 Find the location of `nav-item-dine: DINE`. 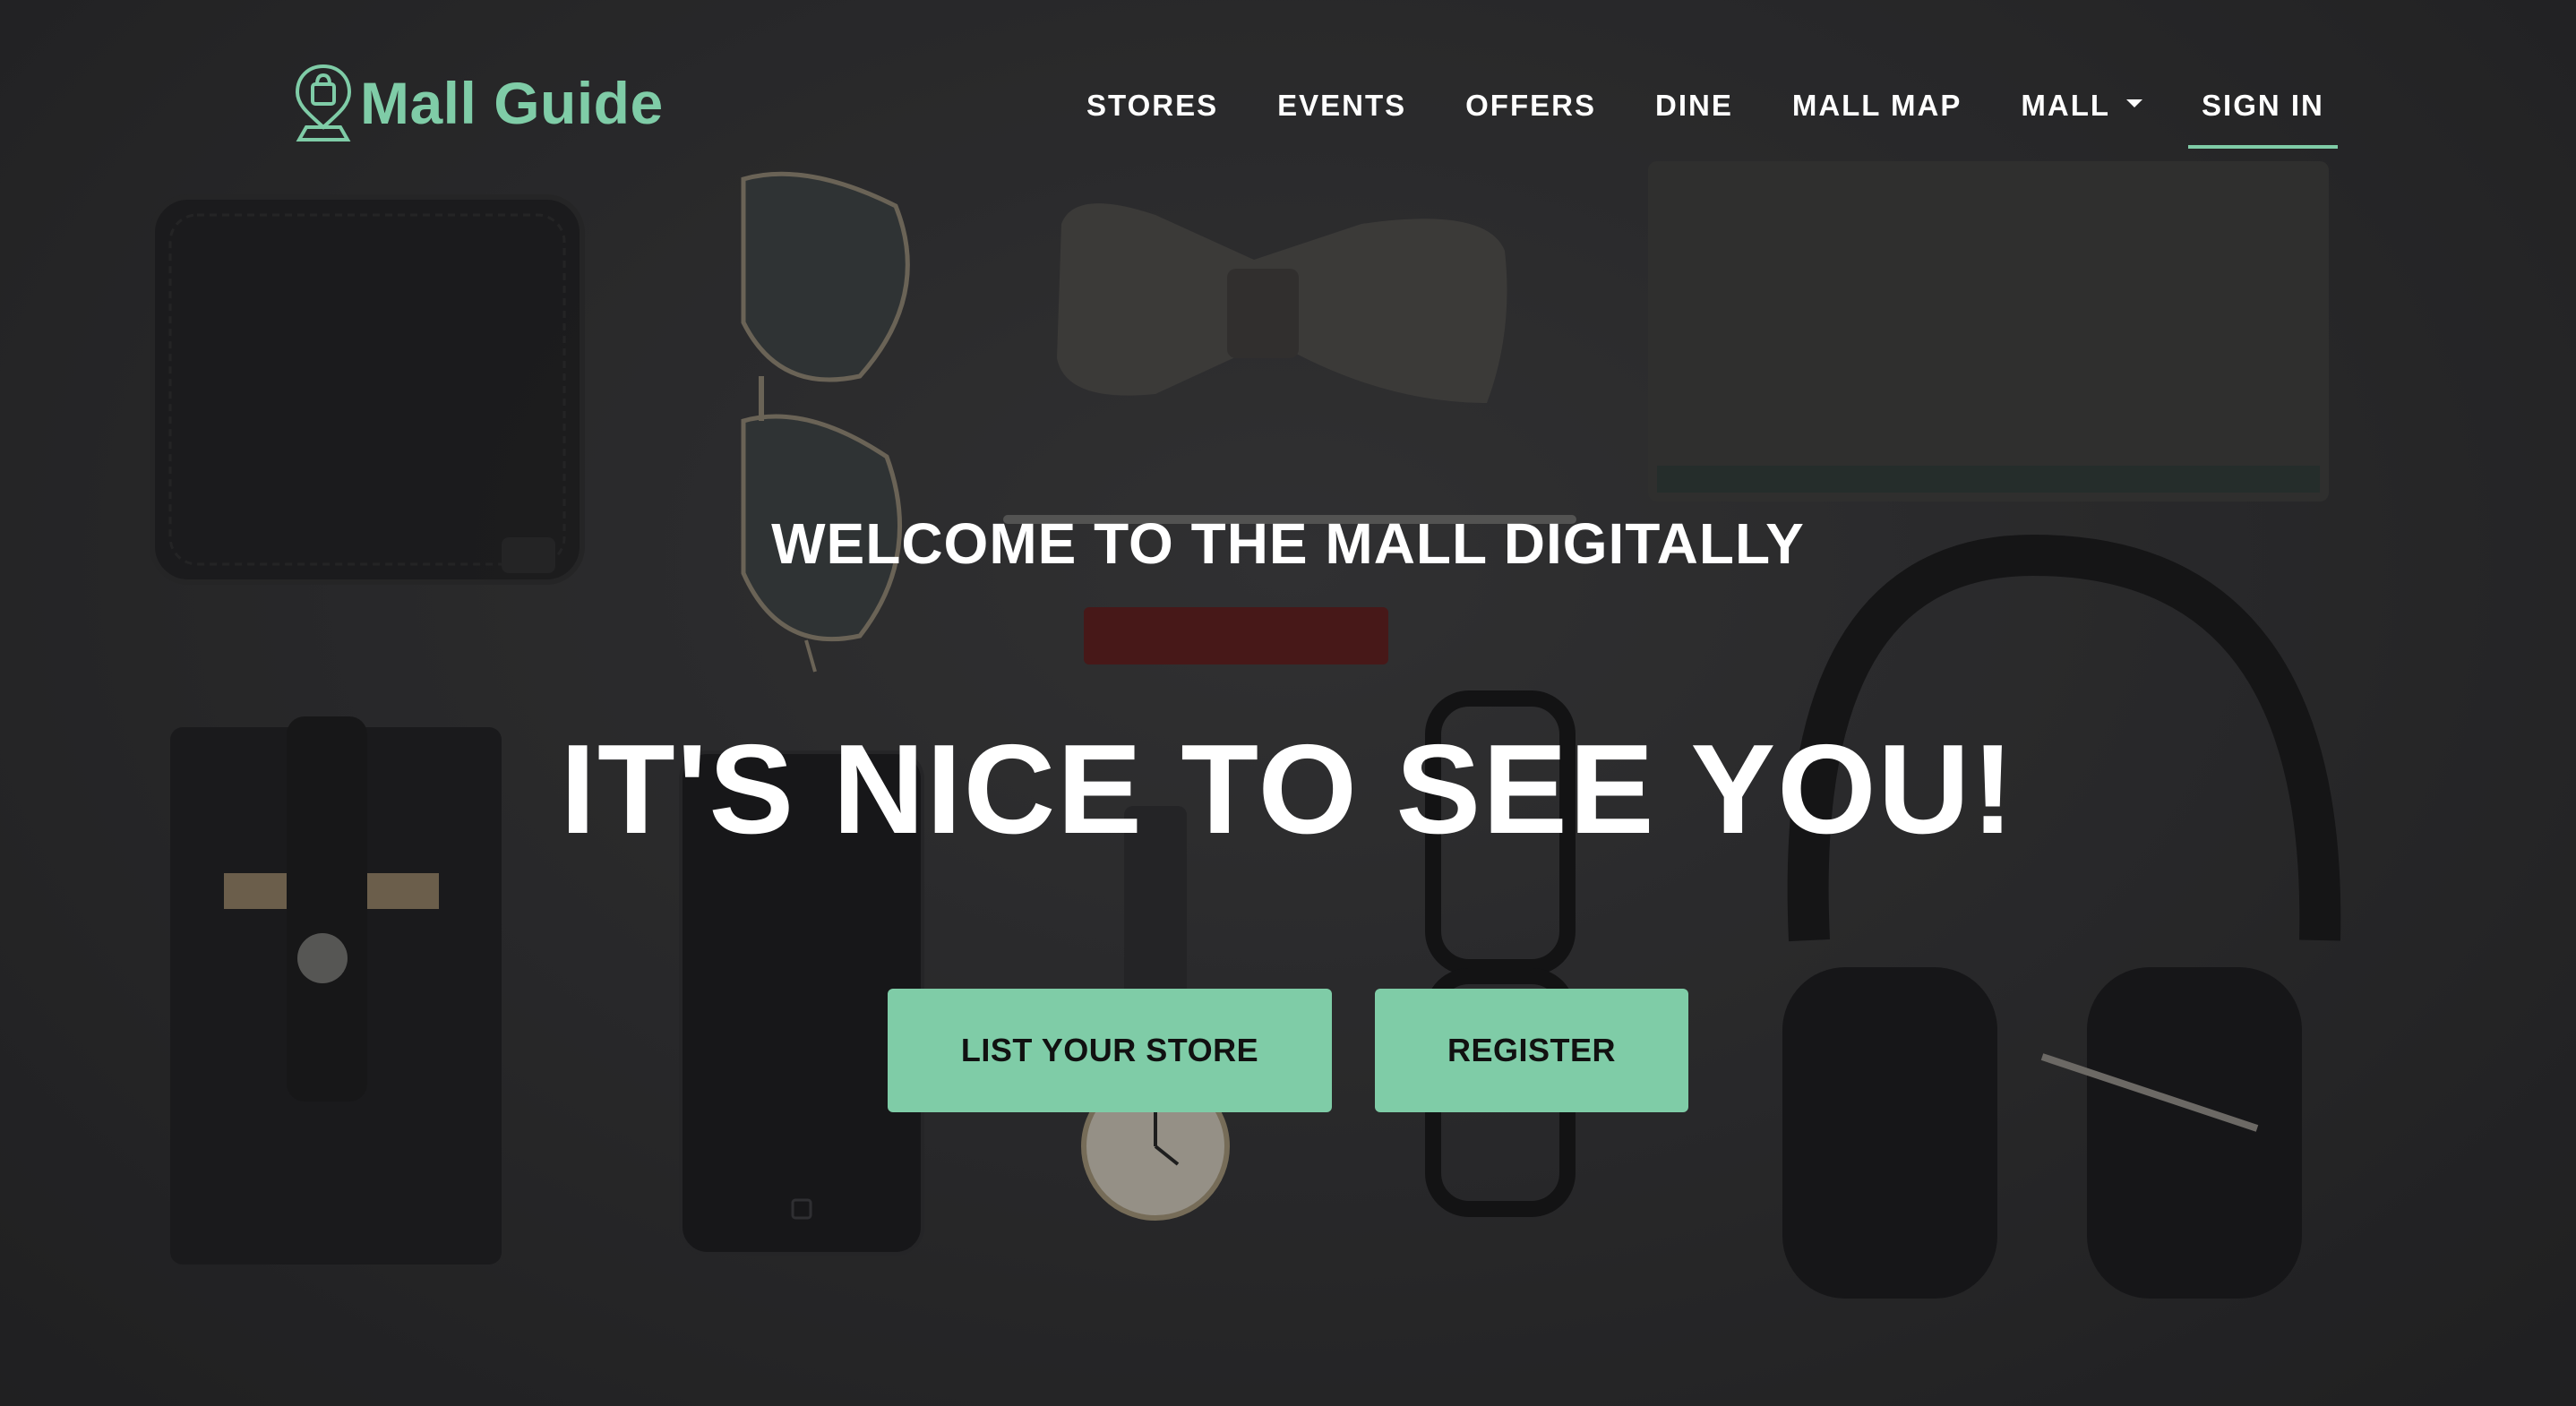

nav-item-dine: DINE is located at coordinates (1694, 105).